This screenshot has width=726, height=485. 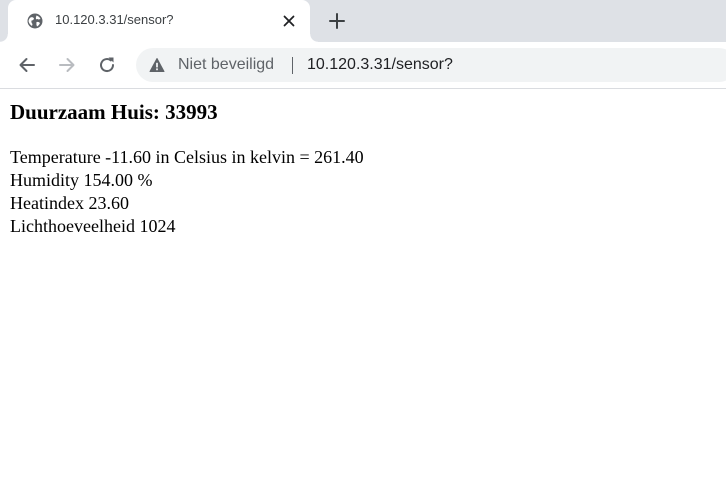 I want to click on address-separator, so click(x=292, y=65).